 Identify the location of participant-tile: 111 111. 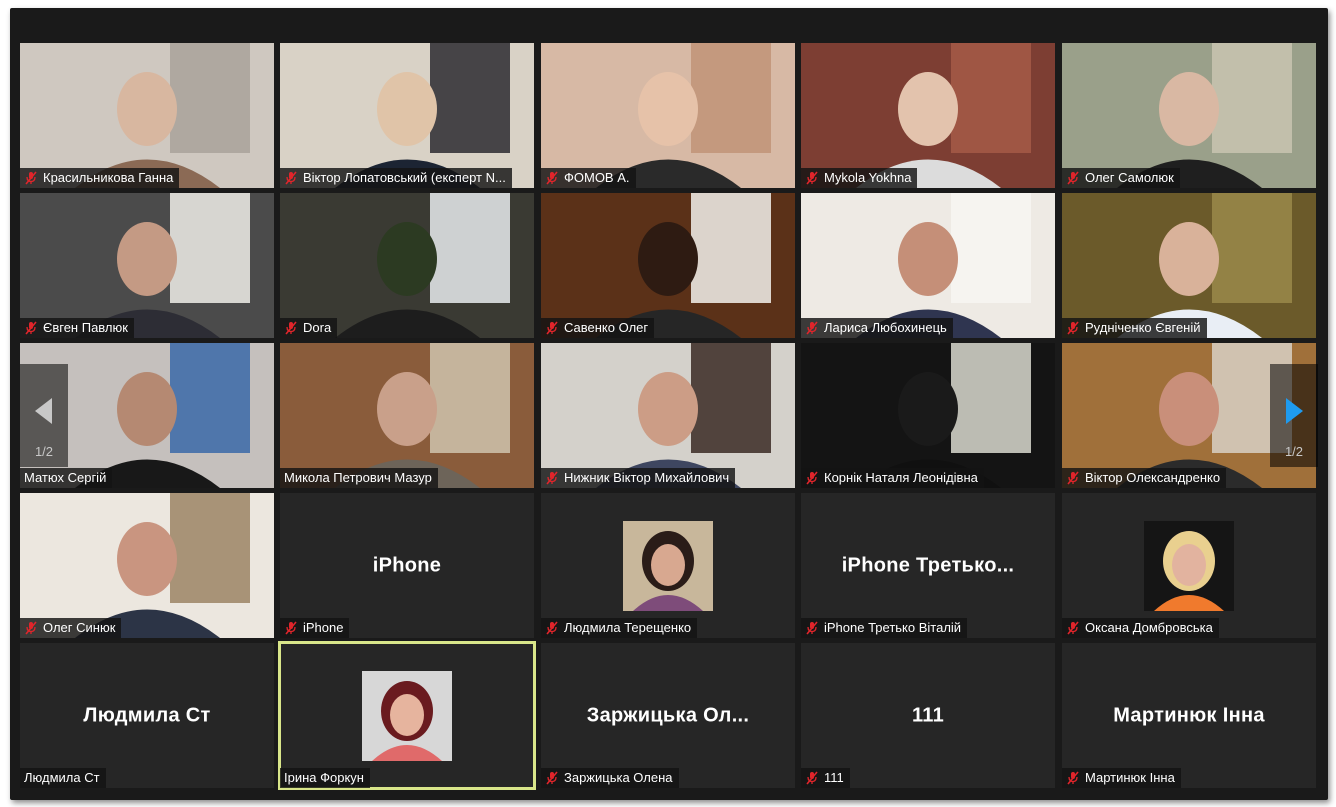
(928, 715).